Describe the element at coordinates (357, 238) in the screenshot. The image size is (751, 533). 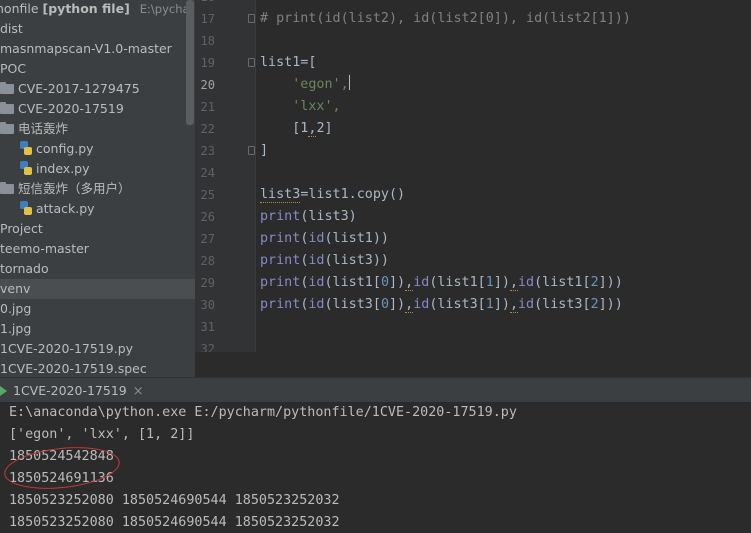
I see `code-token: (list1))` at that location.